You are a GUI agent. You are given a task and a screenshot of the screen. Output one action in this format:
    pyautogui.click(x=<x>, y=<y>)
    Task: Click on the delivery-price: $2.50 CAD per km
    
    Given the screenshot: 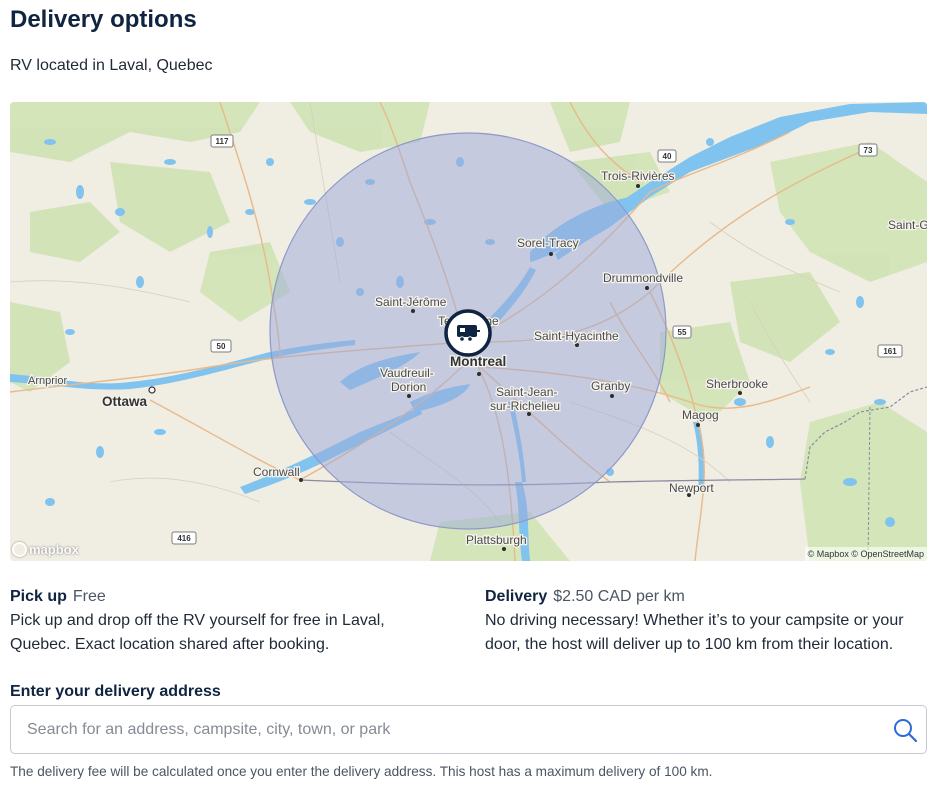 What is the action you would take?
    pyautogui.click(x=619, y=596)
    